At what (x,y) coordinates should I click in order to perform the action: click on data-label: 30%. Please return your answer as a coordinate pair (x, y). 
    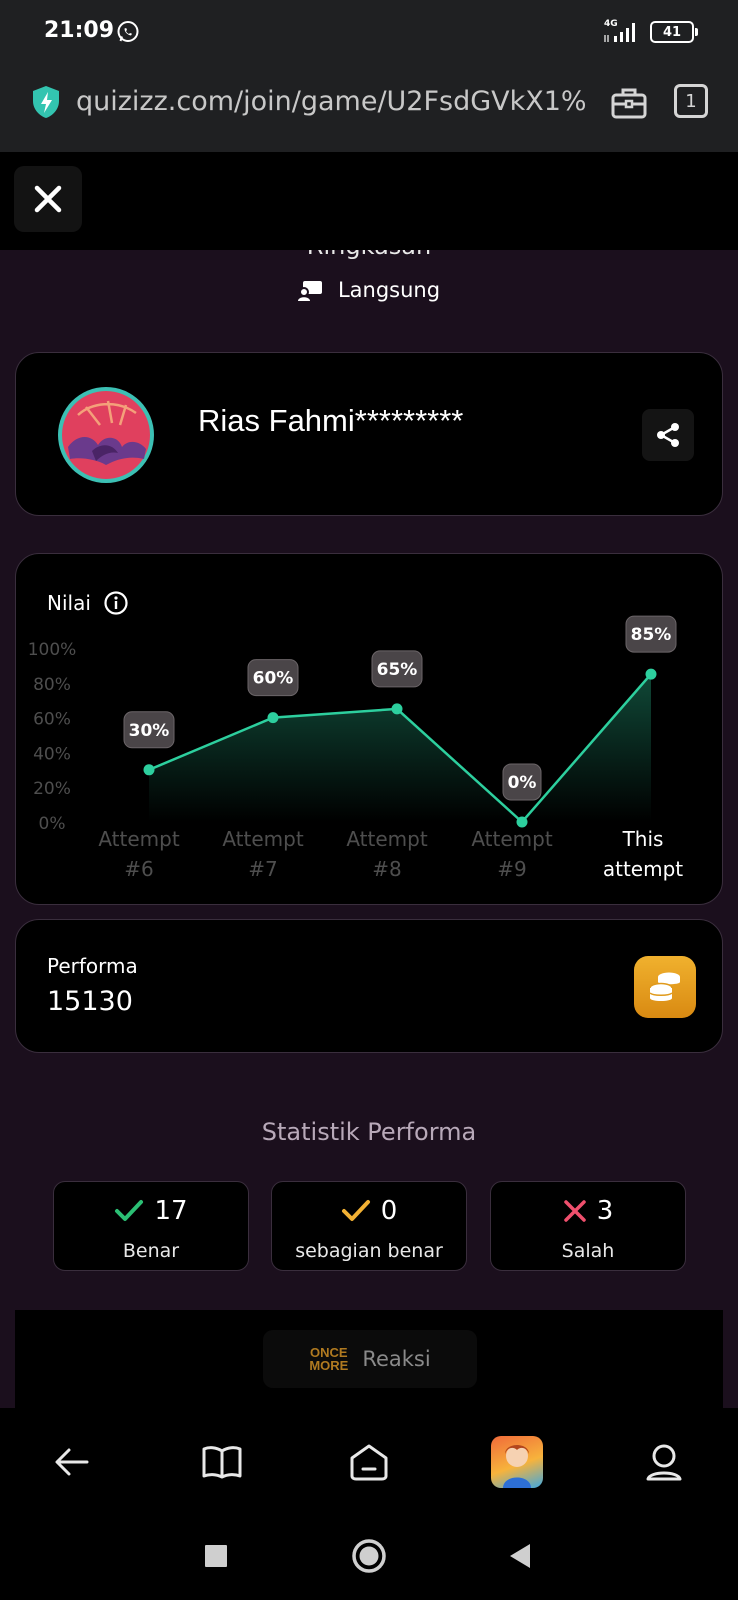
    Looking at the image, I should click on (149, 730).